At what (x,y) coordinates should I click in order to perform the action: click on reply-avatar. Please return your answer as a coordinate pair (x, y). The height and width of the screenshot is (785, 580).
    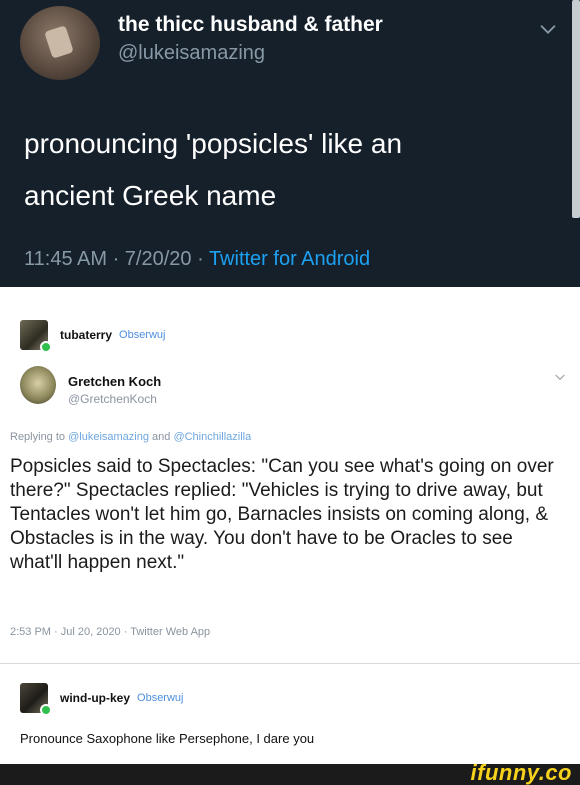
    Looking at the image, I should click on (38, 385).